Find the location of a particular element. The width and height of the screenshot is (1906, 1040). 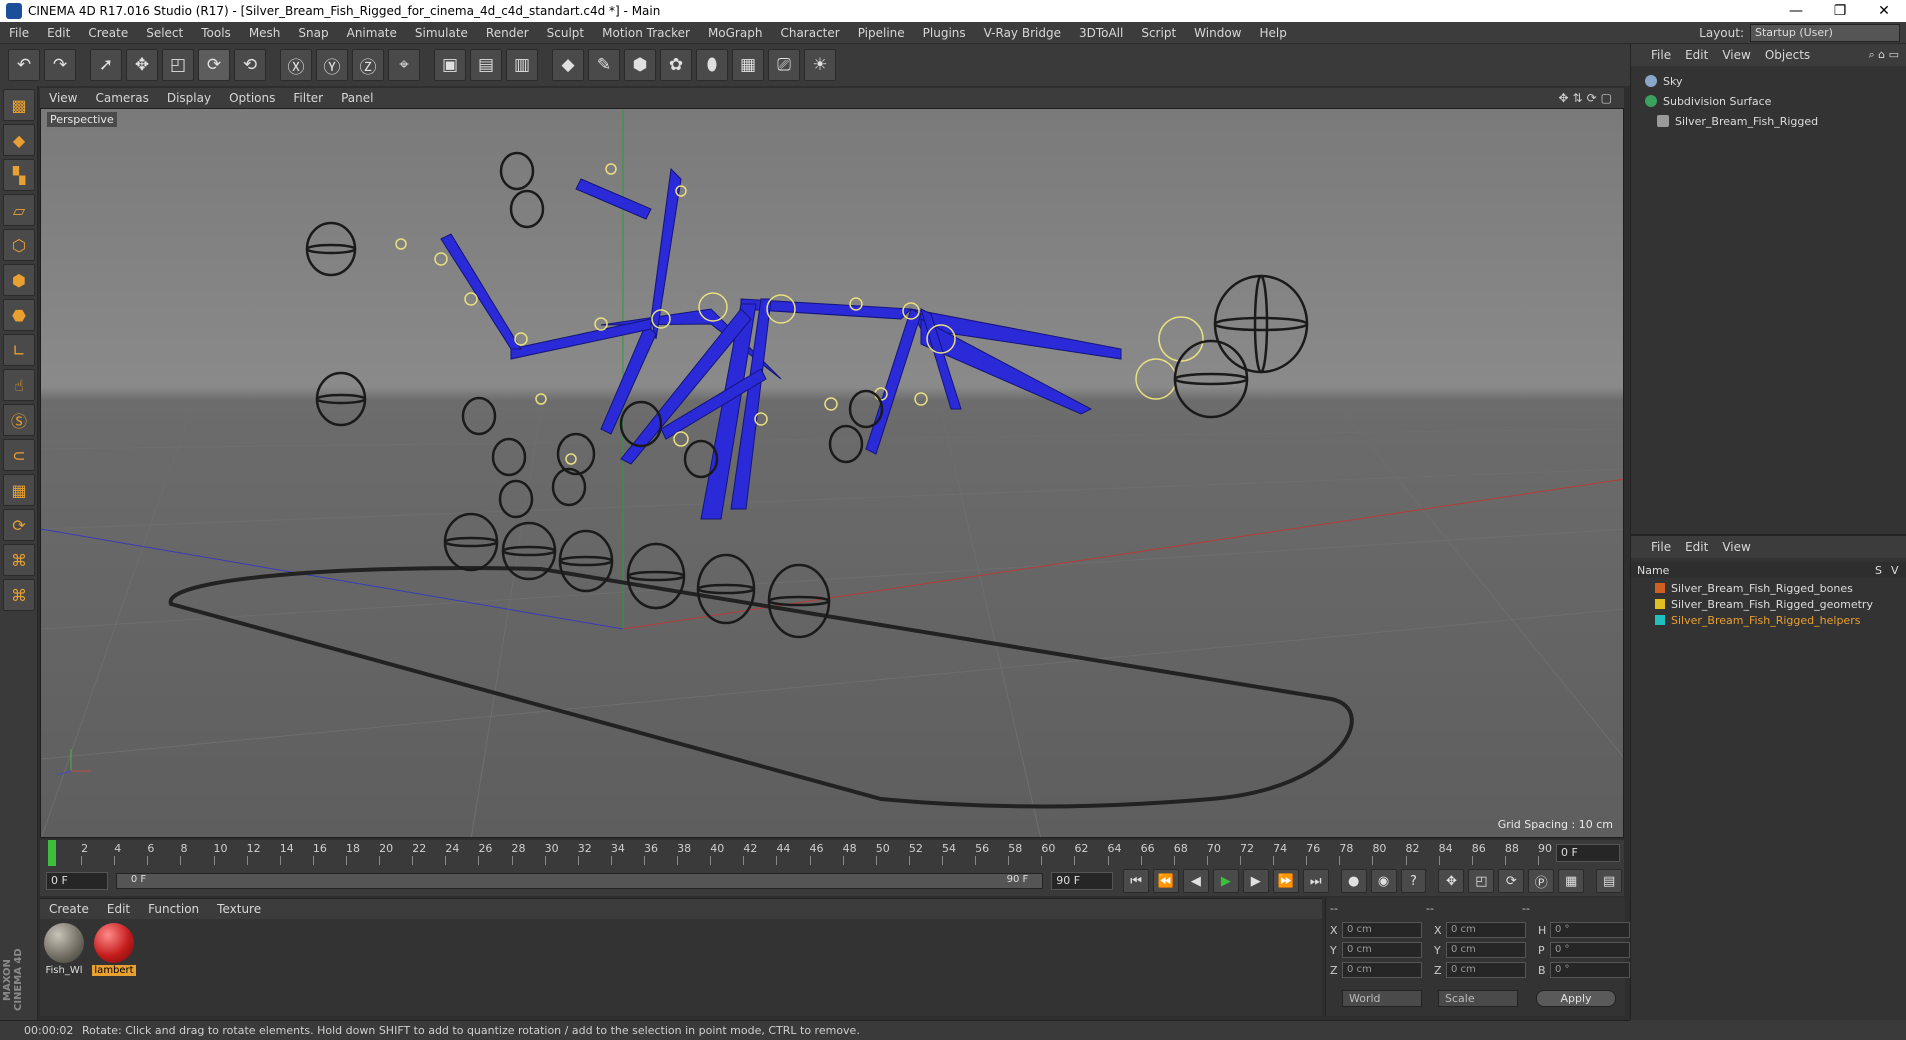

object-row-subdivision: Subdivision Surface is located at coordinates (1768, 101).